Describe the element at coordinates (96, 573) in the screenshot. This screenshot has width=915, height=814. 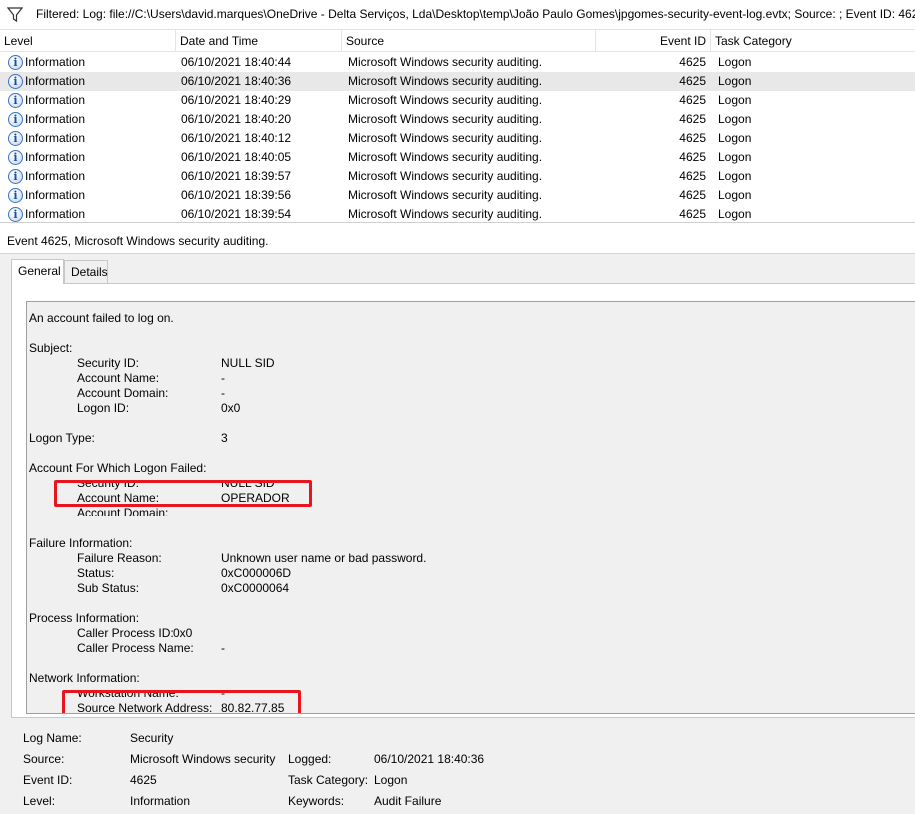
I see `failure-status-label: Status:` at that location.